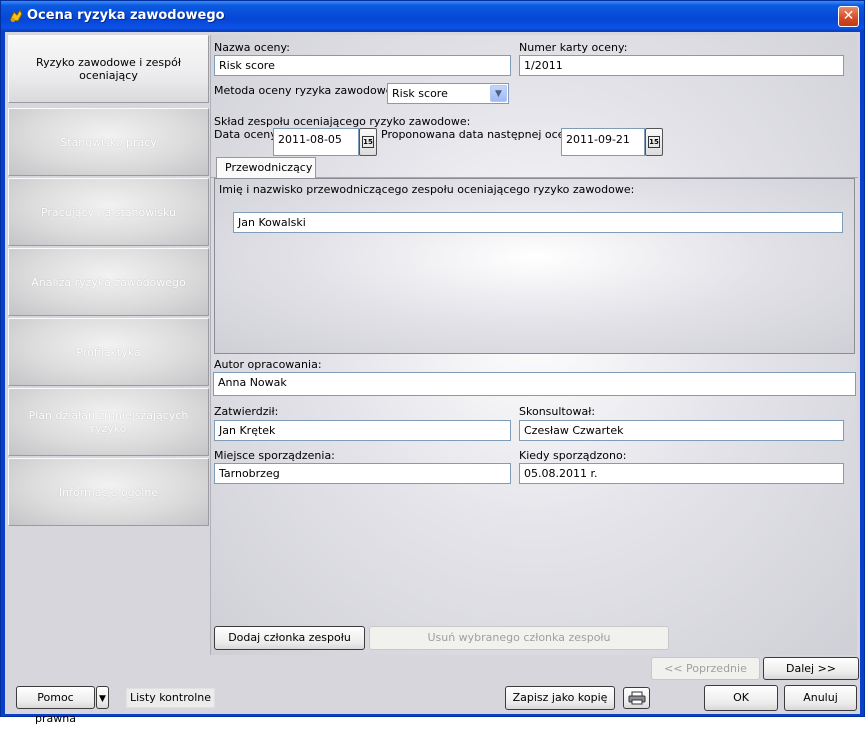 Image resolution: width=865 pixels, height=729 pixels. I want to click on next-date-label: Proponowana data następnej oceny:, so click(481, 134).